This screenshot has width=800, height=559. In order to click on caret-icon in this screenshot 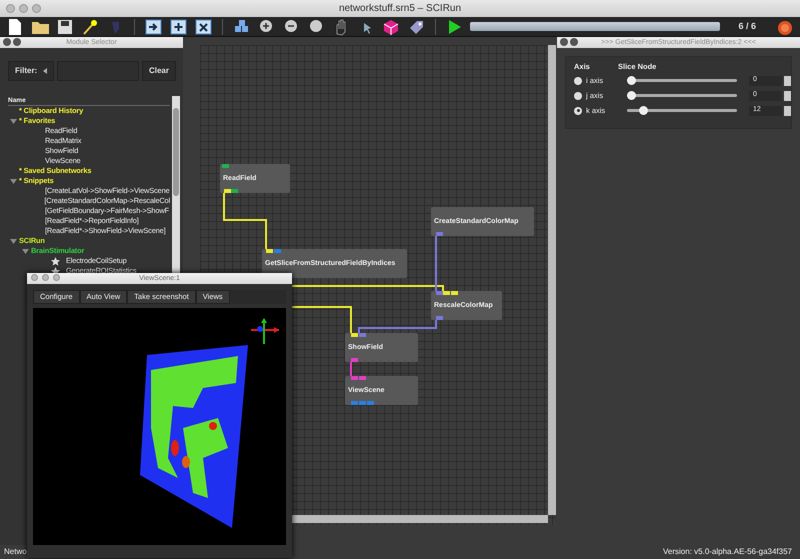, I will do `click(45, 71)`.